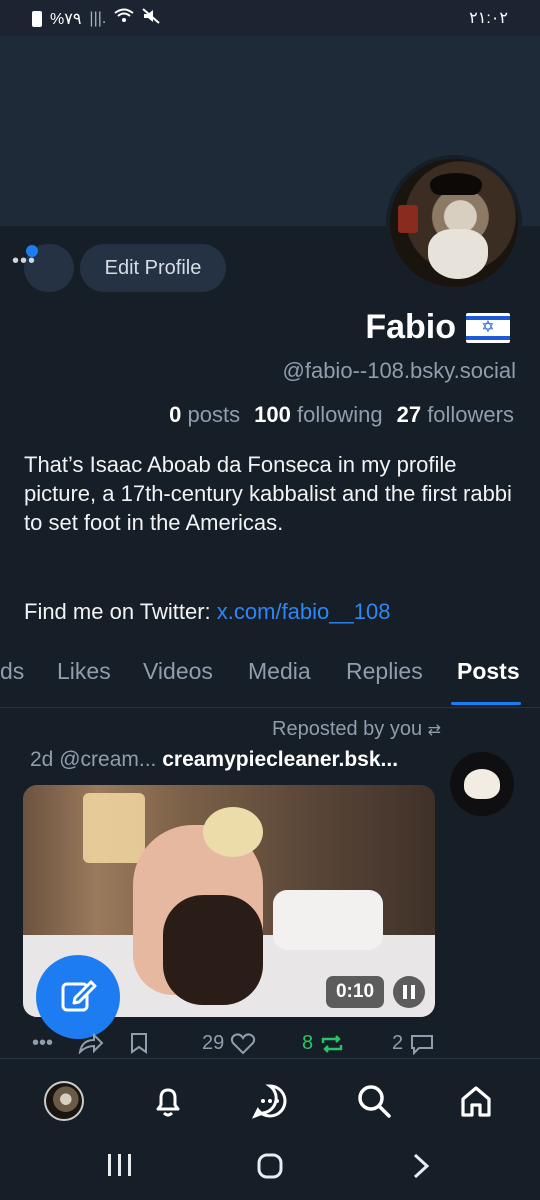  I want to click on like-button: 29, so click(229, 1043).